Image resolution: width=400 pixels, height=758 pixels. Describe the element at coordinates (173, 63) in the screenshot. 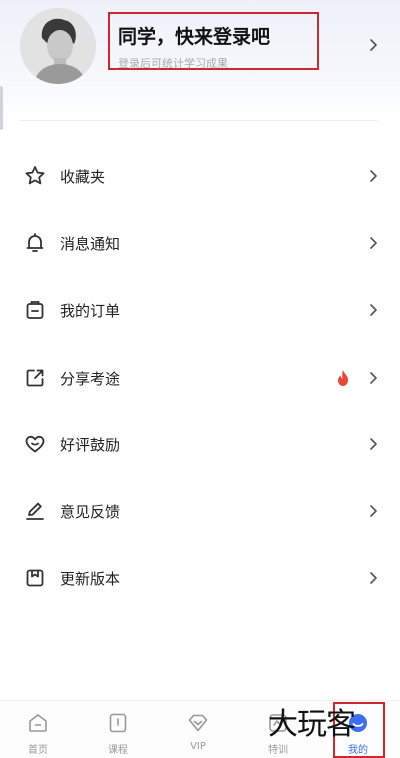

I see `login-subtitle: 登录后可统计学习成果` at that location.